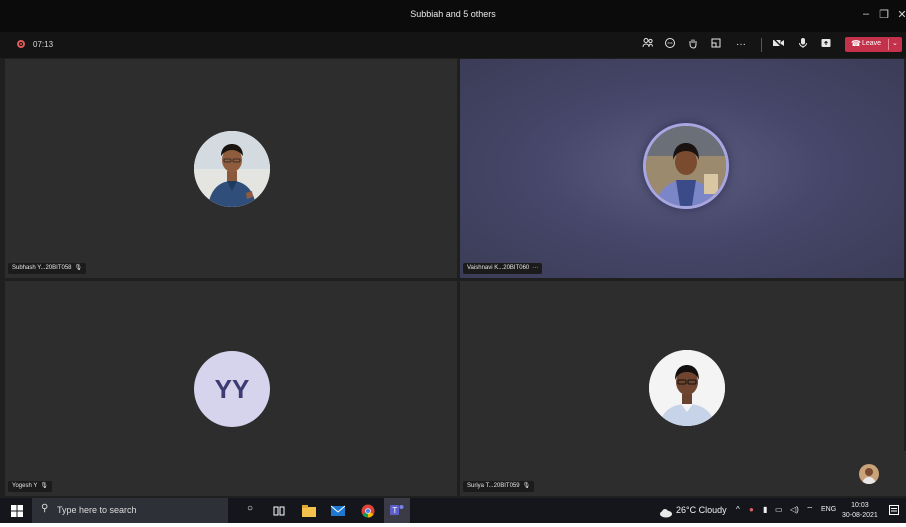 The width and height of the screenshot is (906, 527). Describe the element at coordinates (670, 45) in the screenshot. I see `chat-icon` at that location.